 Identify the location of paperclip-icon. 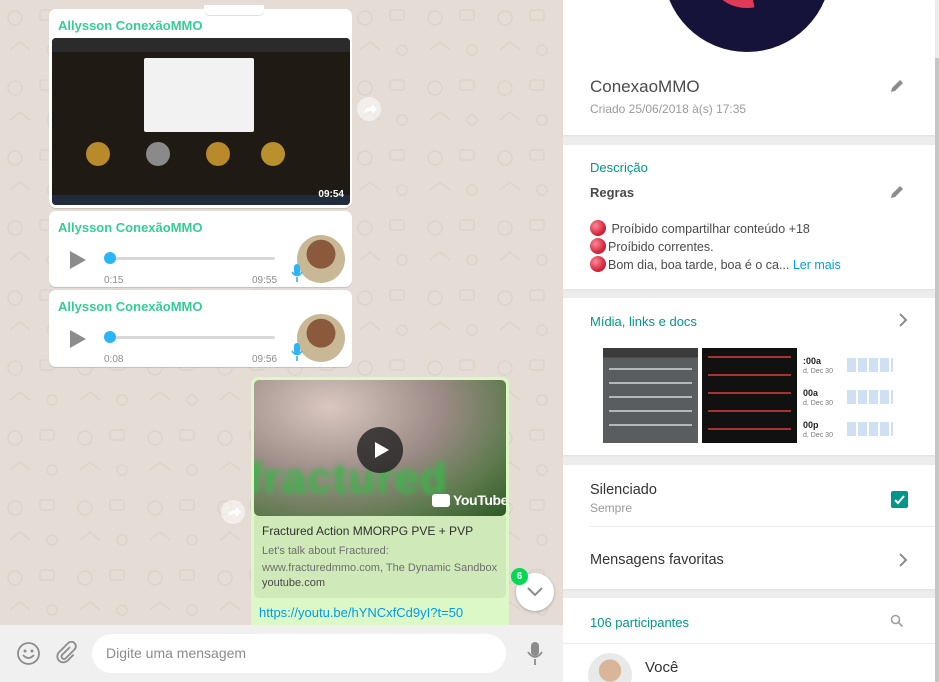
(66, 653).